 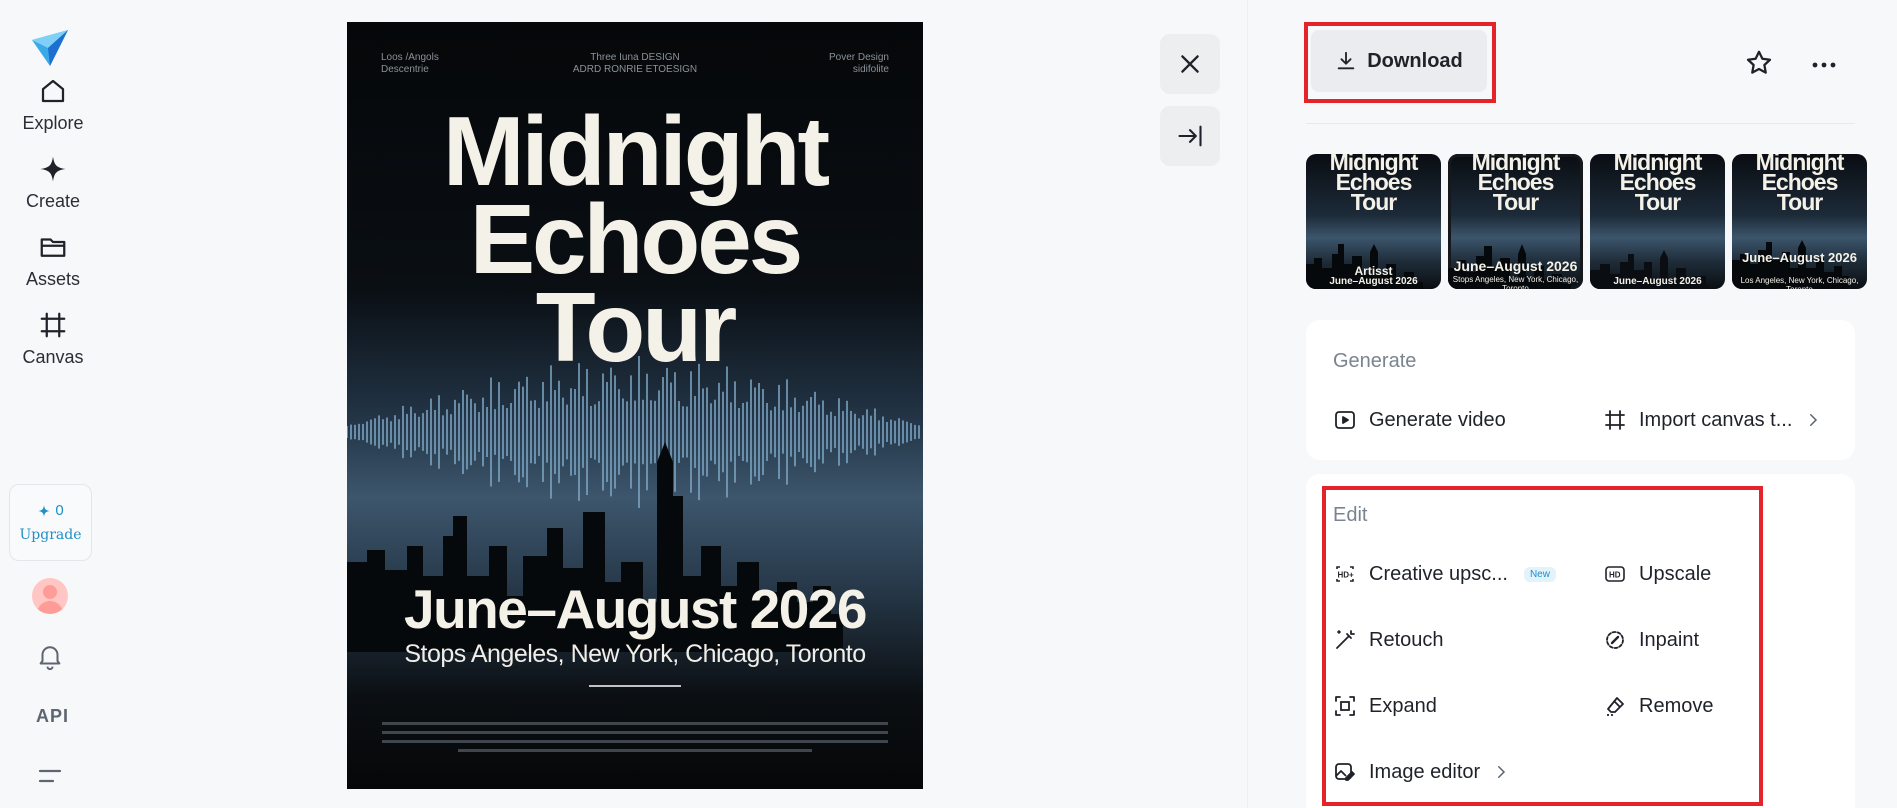 I want to click on inpaint-button: Inpaint, so click(x=1651, y=640).